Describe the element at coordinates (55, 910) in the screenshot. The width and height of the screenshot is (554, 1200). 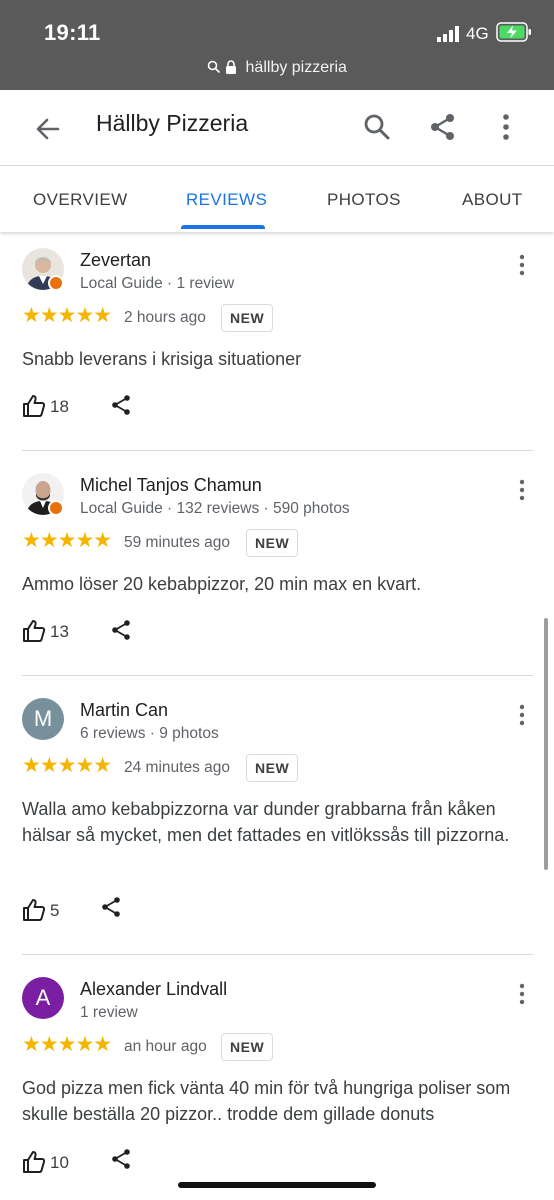
I see `like-count: 5` at that location.